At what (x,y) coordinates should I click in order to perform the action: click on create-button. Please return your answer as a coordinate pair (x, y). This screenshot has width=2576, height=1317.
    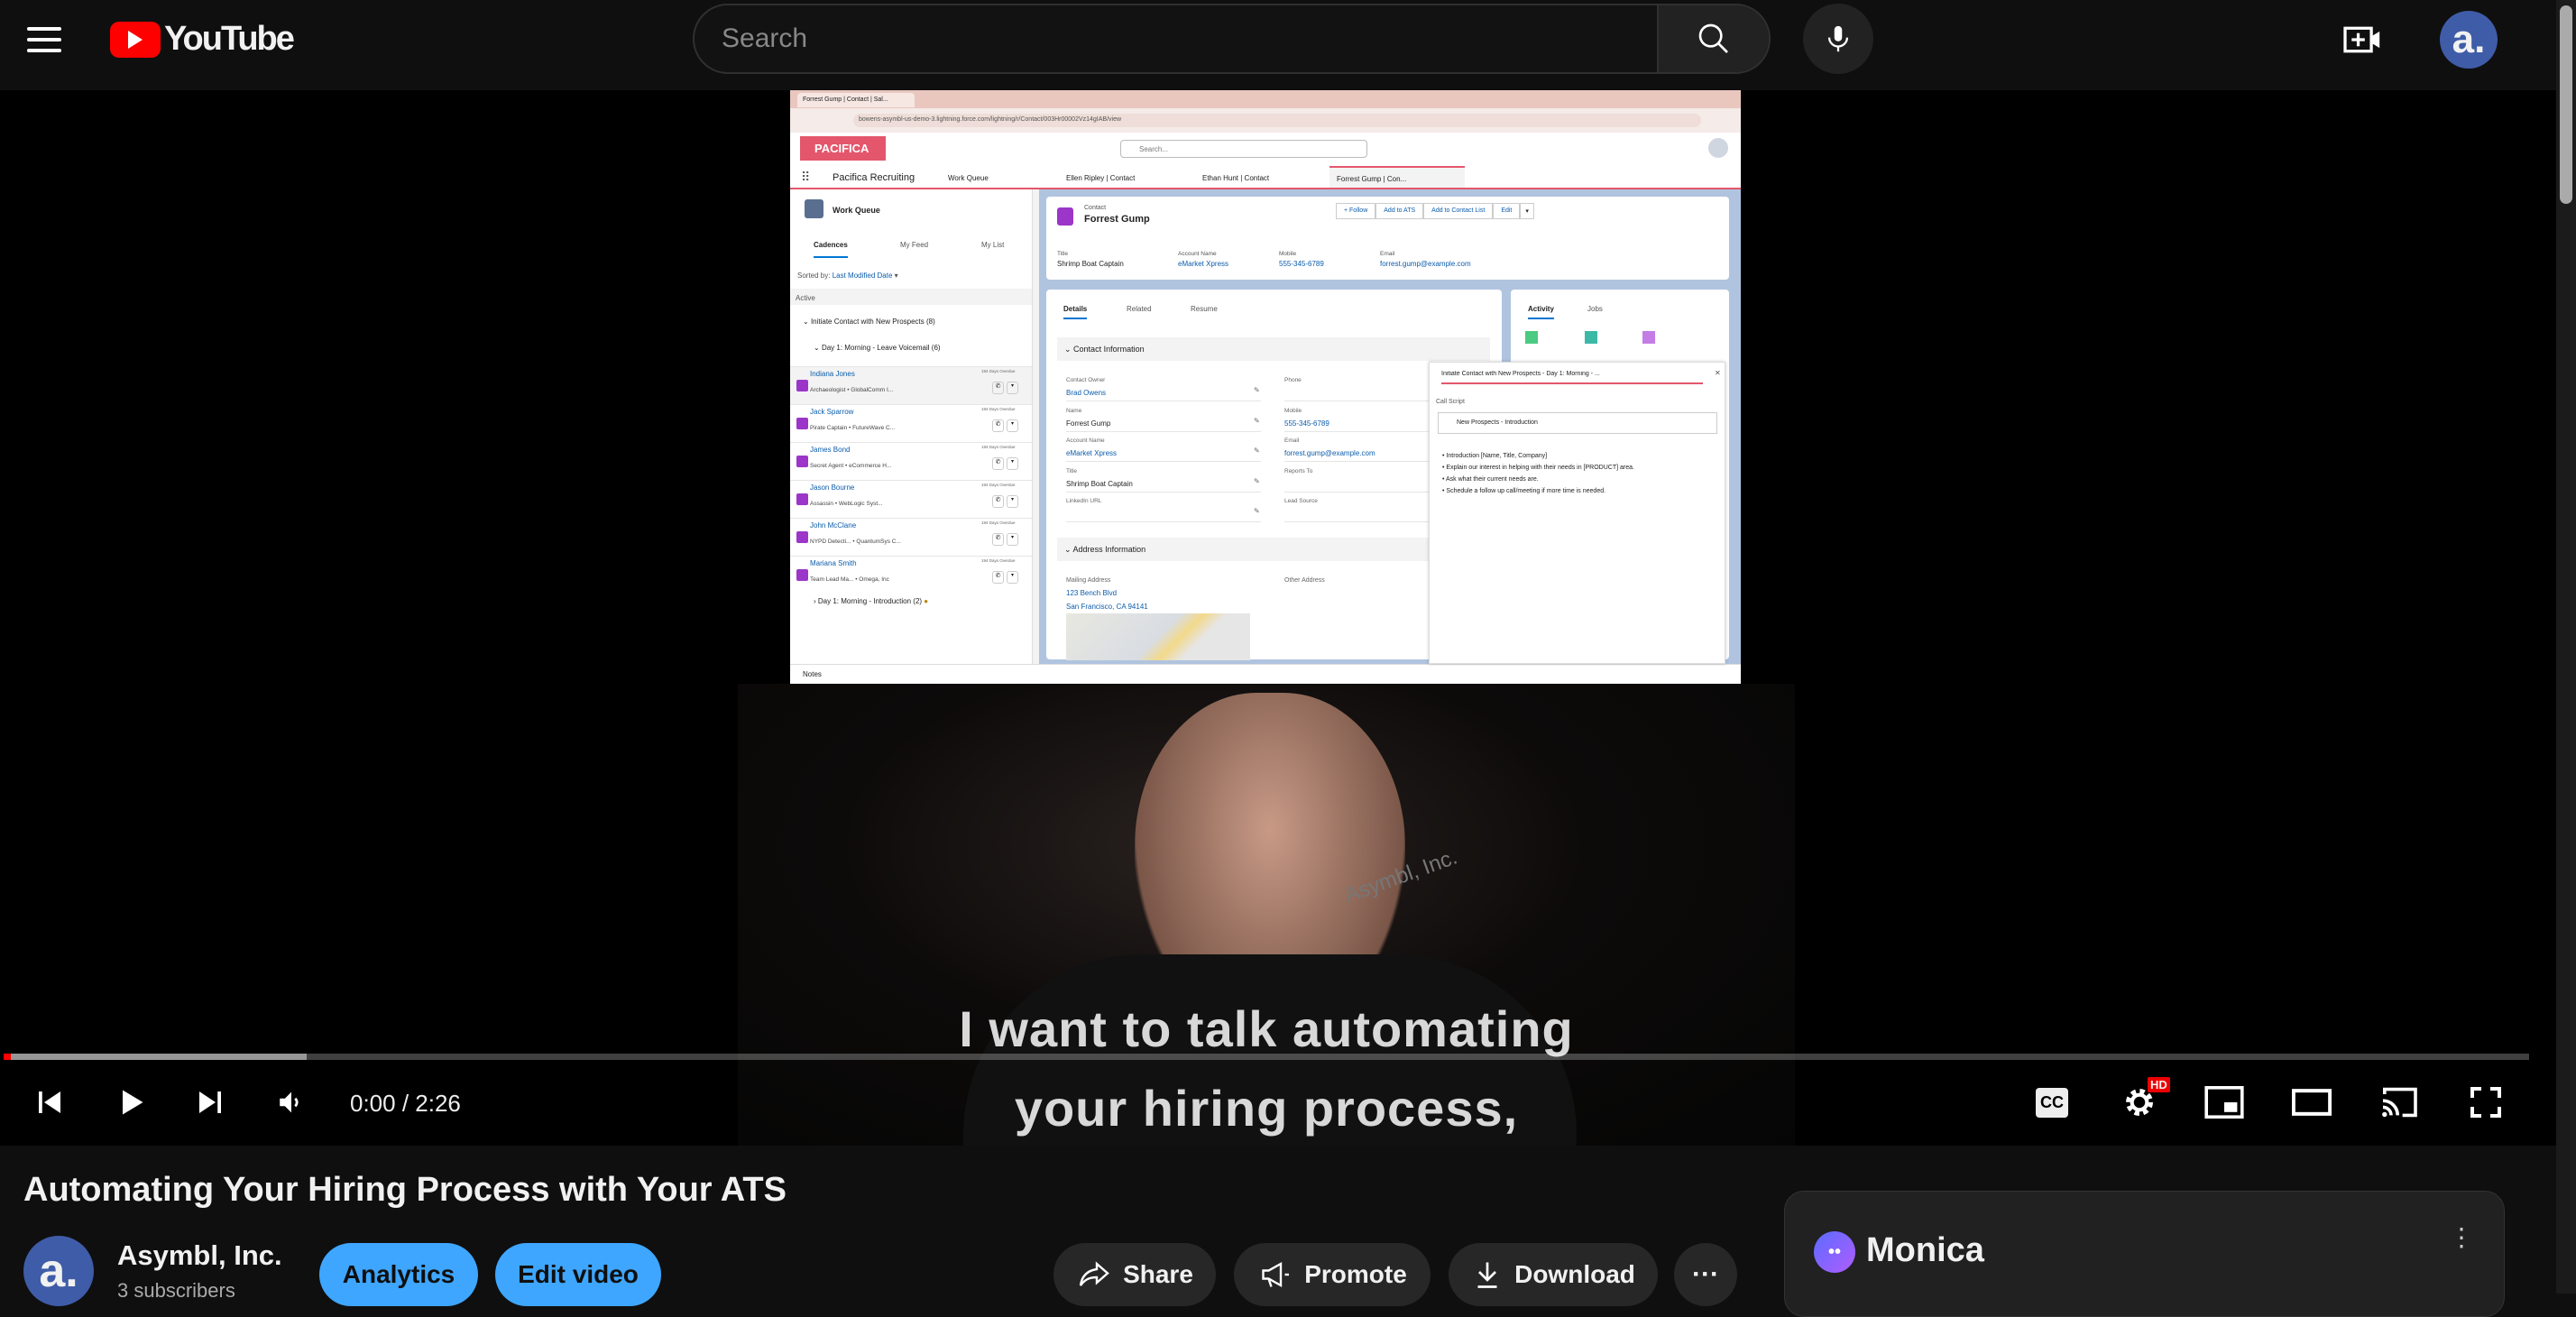
    Looking at the image, I should click on (2363, 42).